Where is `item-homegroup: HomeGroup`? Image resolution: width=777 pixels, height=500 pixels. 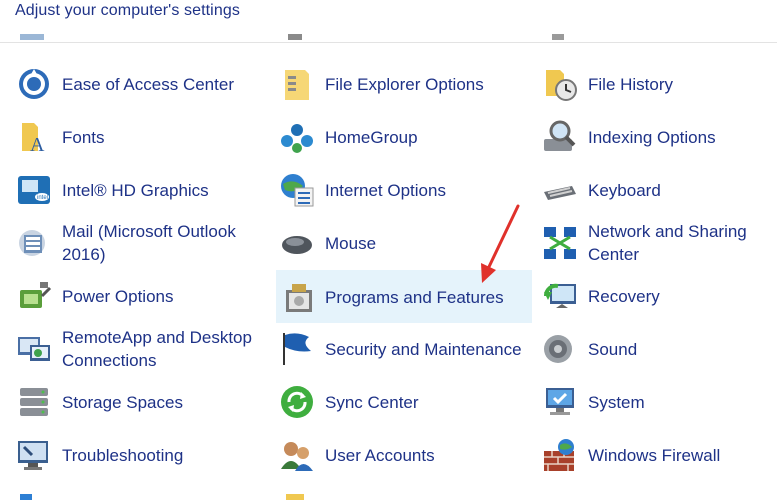 item-homegroup: HomeGroup is located at coordinates (405, 145).